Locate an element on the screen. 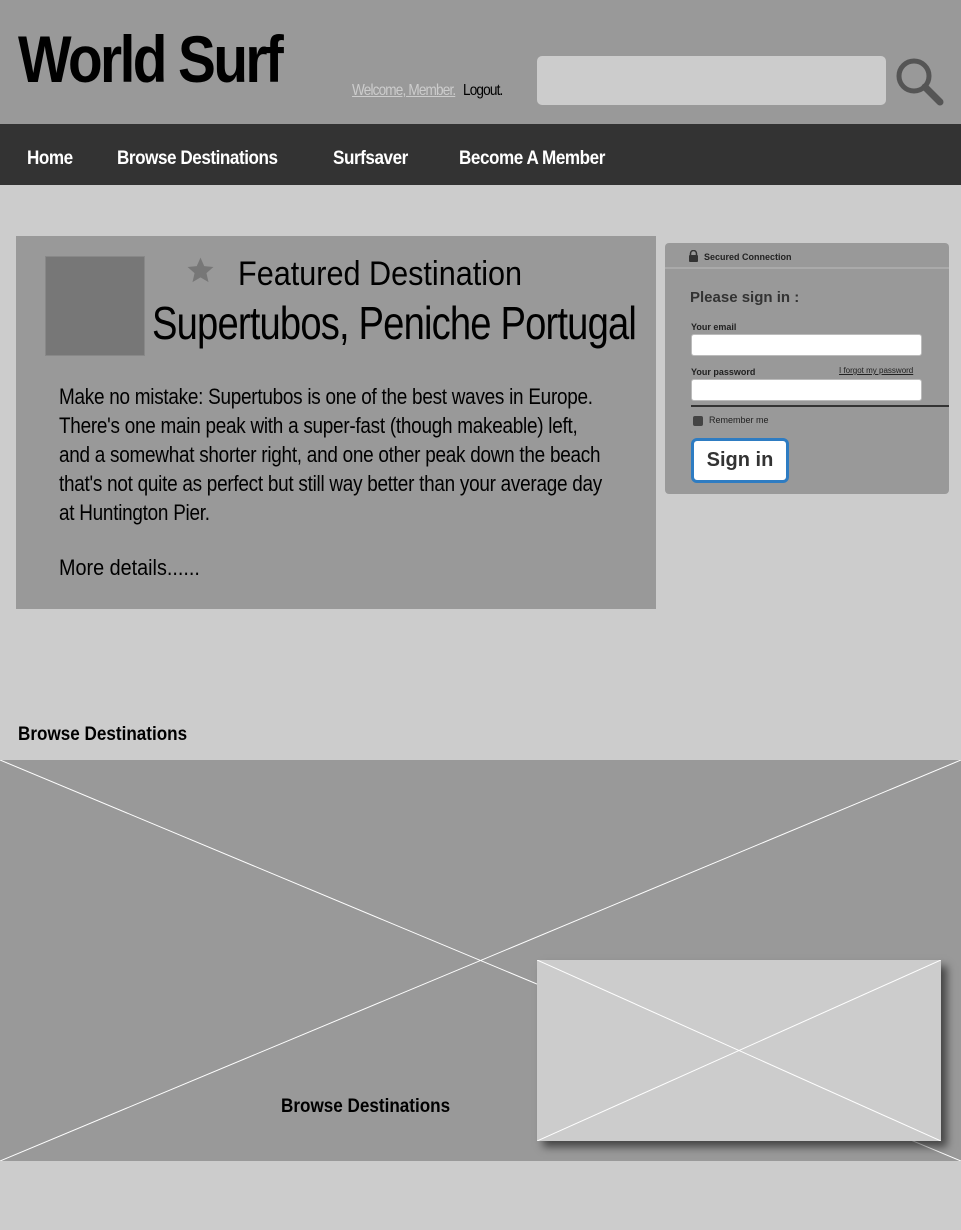  secured-connection-label: Secured Connection is located at coordinates (748, 257).